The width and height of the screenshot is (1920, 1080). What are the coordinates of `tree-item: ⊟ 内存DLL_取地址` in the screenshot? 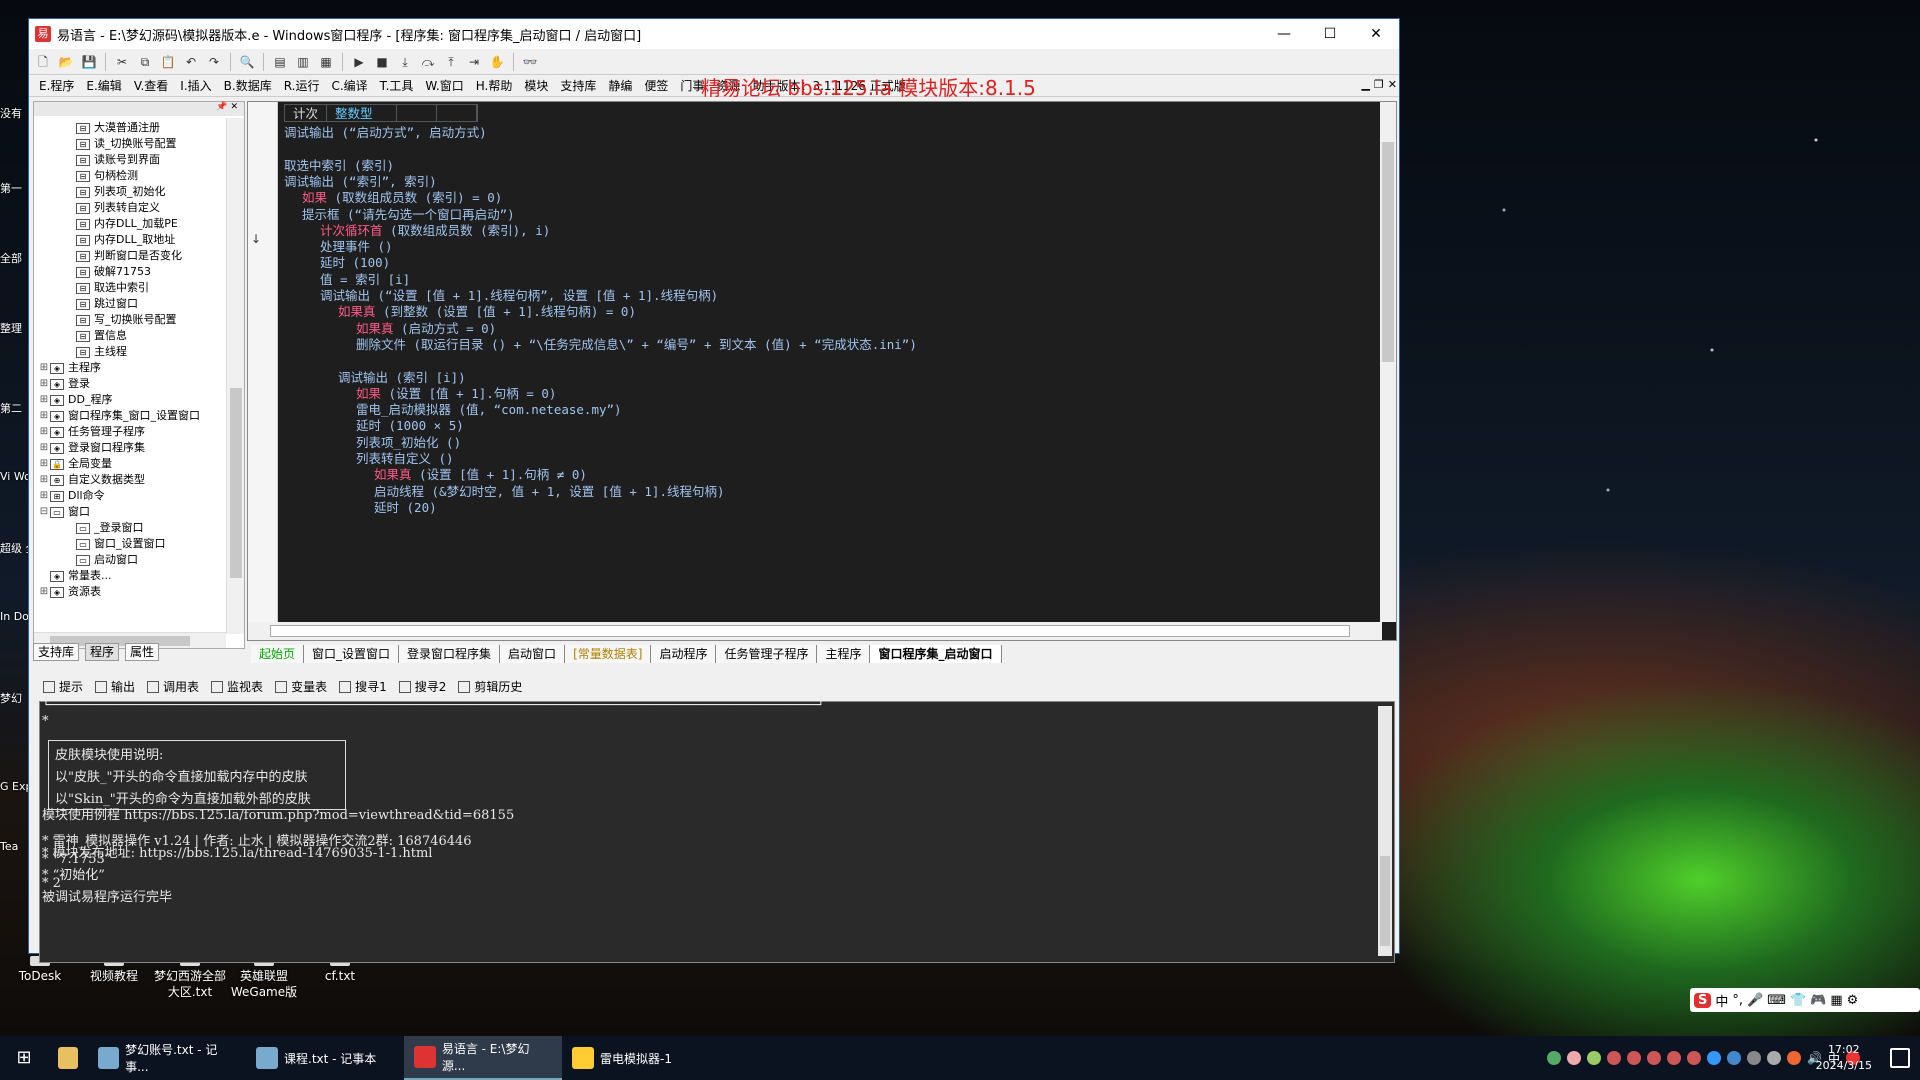 It's located at (130, 240).